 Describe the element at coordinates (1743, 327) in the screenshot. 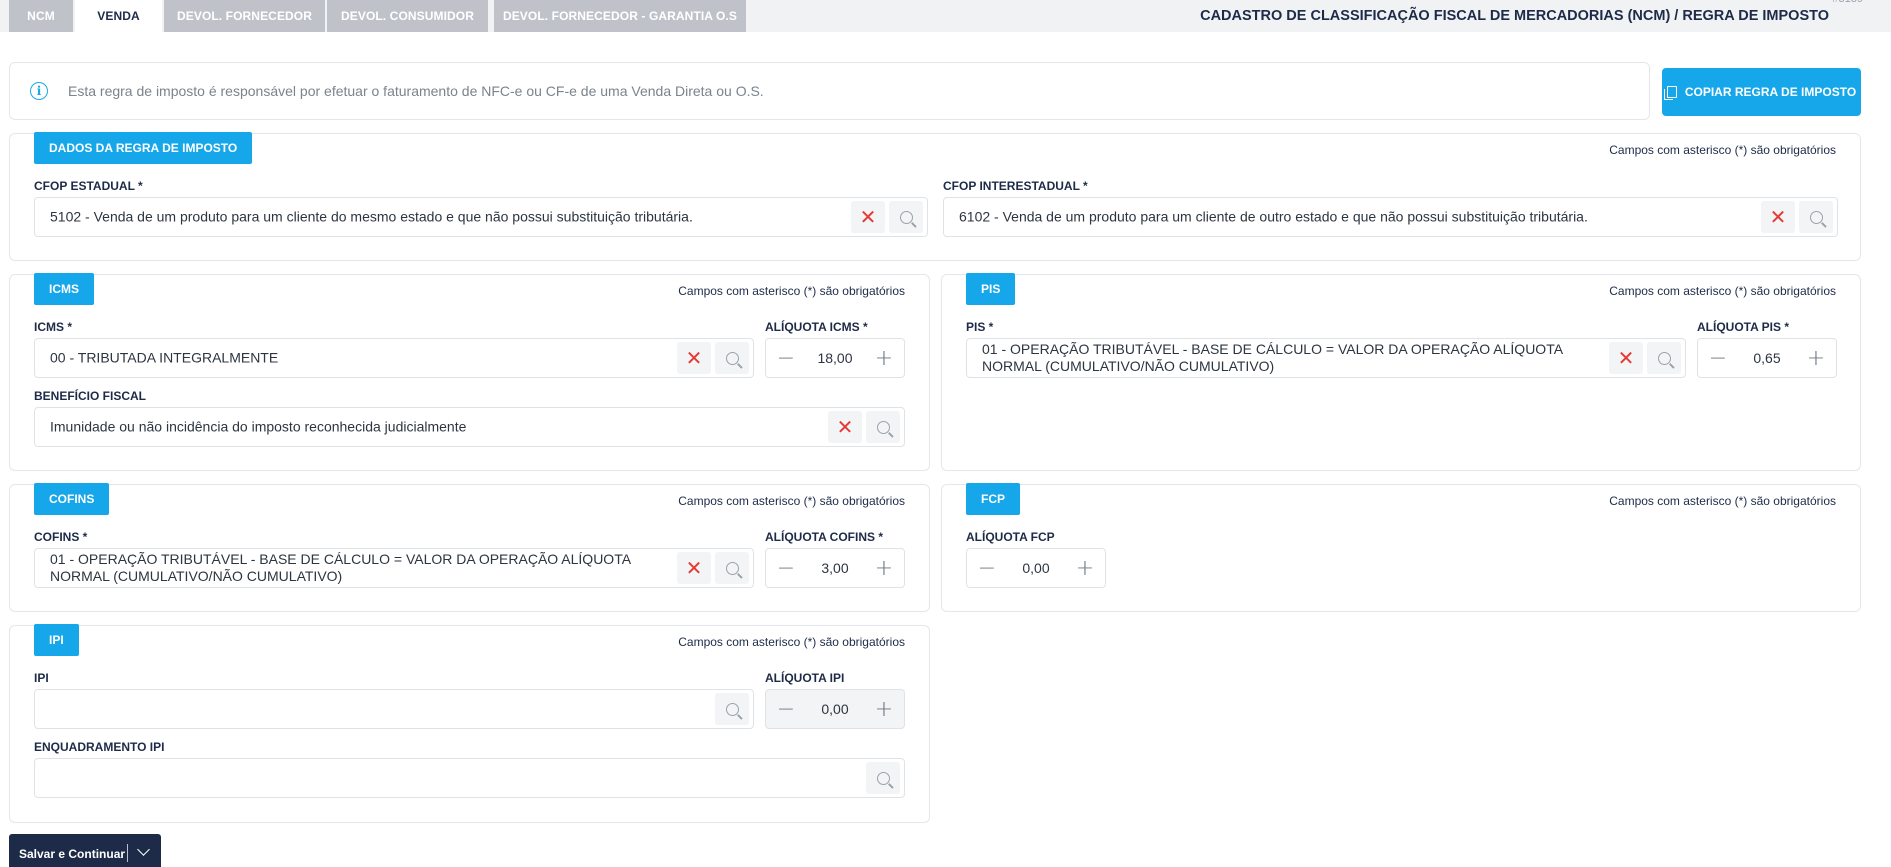

I see `aliquota-pis-label: ALÍQUOTA PIS *` at that location.